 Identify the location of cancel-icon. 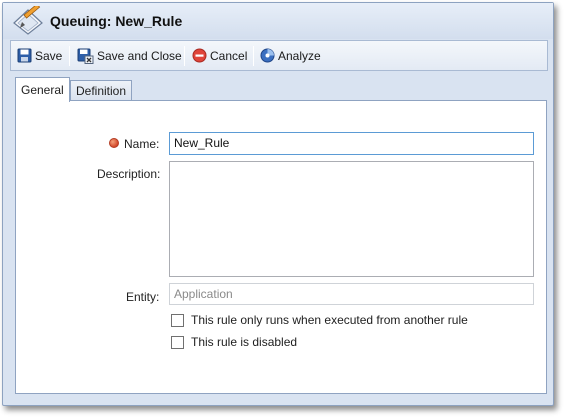
(199, 55).